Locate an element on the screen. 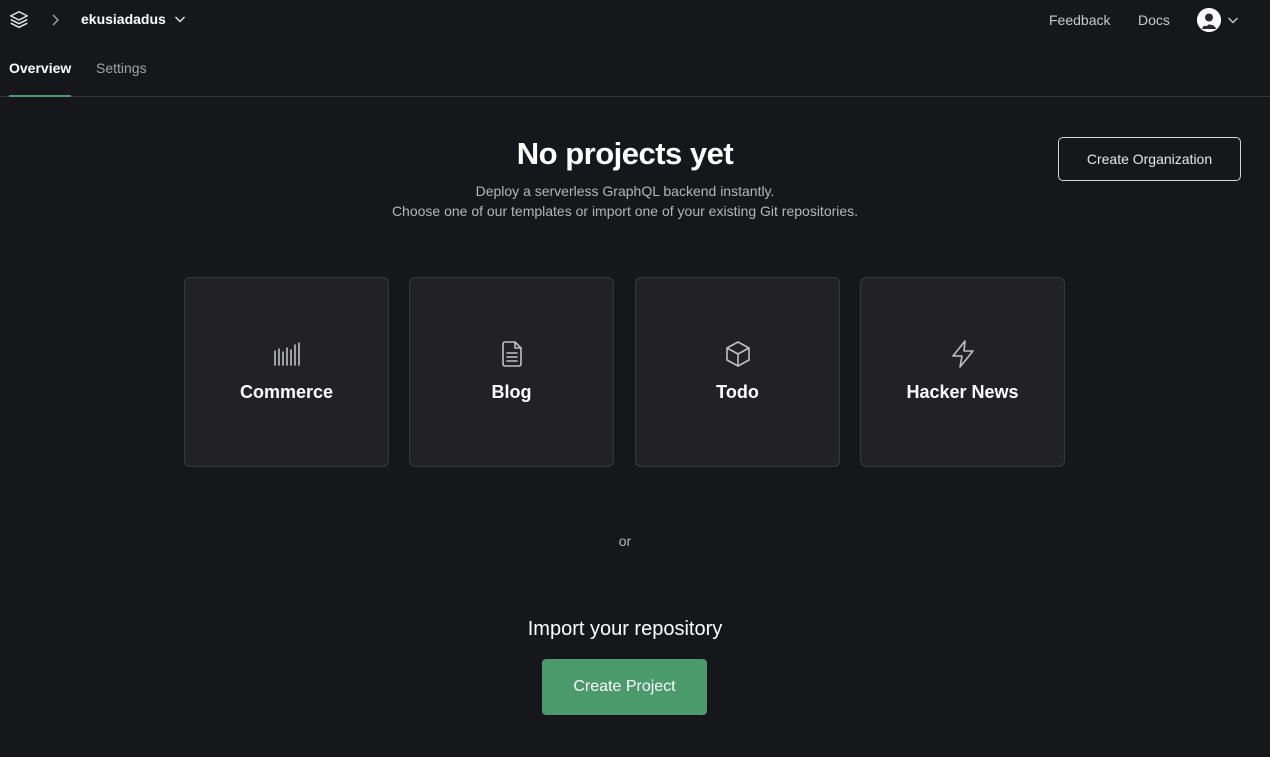 This screenshot has width=1270, height=757. import-title: Import your repository is located at coordinates (625, 629).